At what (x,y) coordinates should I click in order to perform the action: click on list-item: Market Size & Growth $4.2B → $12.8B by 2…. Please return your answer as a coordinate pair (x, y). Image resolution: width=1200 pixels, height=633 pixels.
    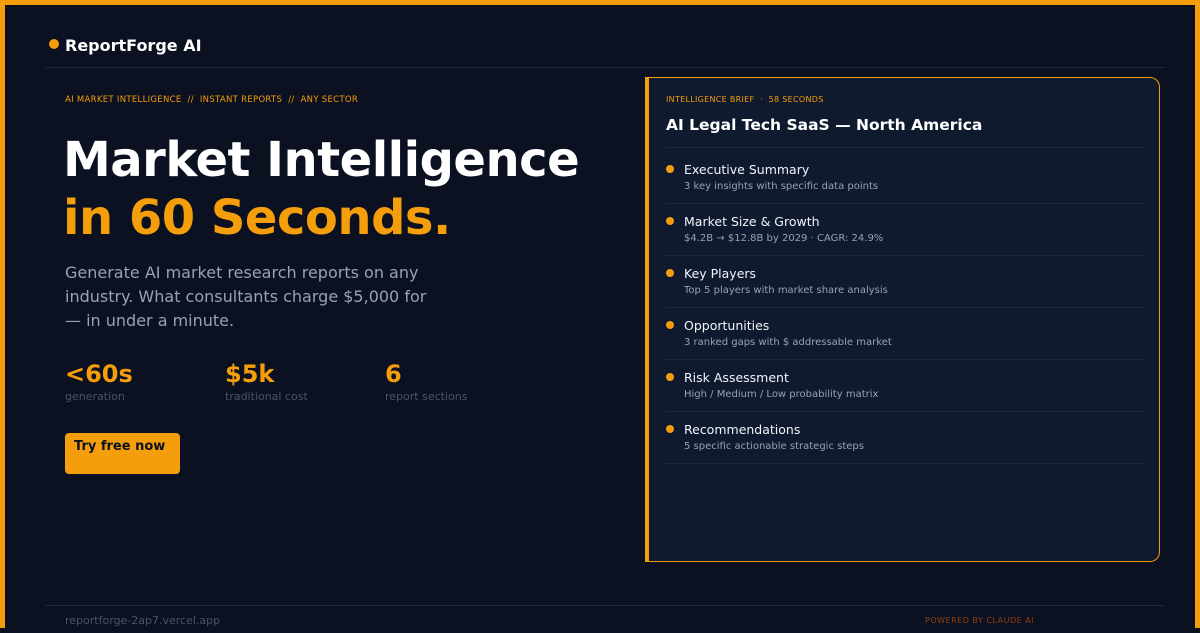
    Looking at the image, I should click on (905, 230).